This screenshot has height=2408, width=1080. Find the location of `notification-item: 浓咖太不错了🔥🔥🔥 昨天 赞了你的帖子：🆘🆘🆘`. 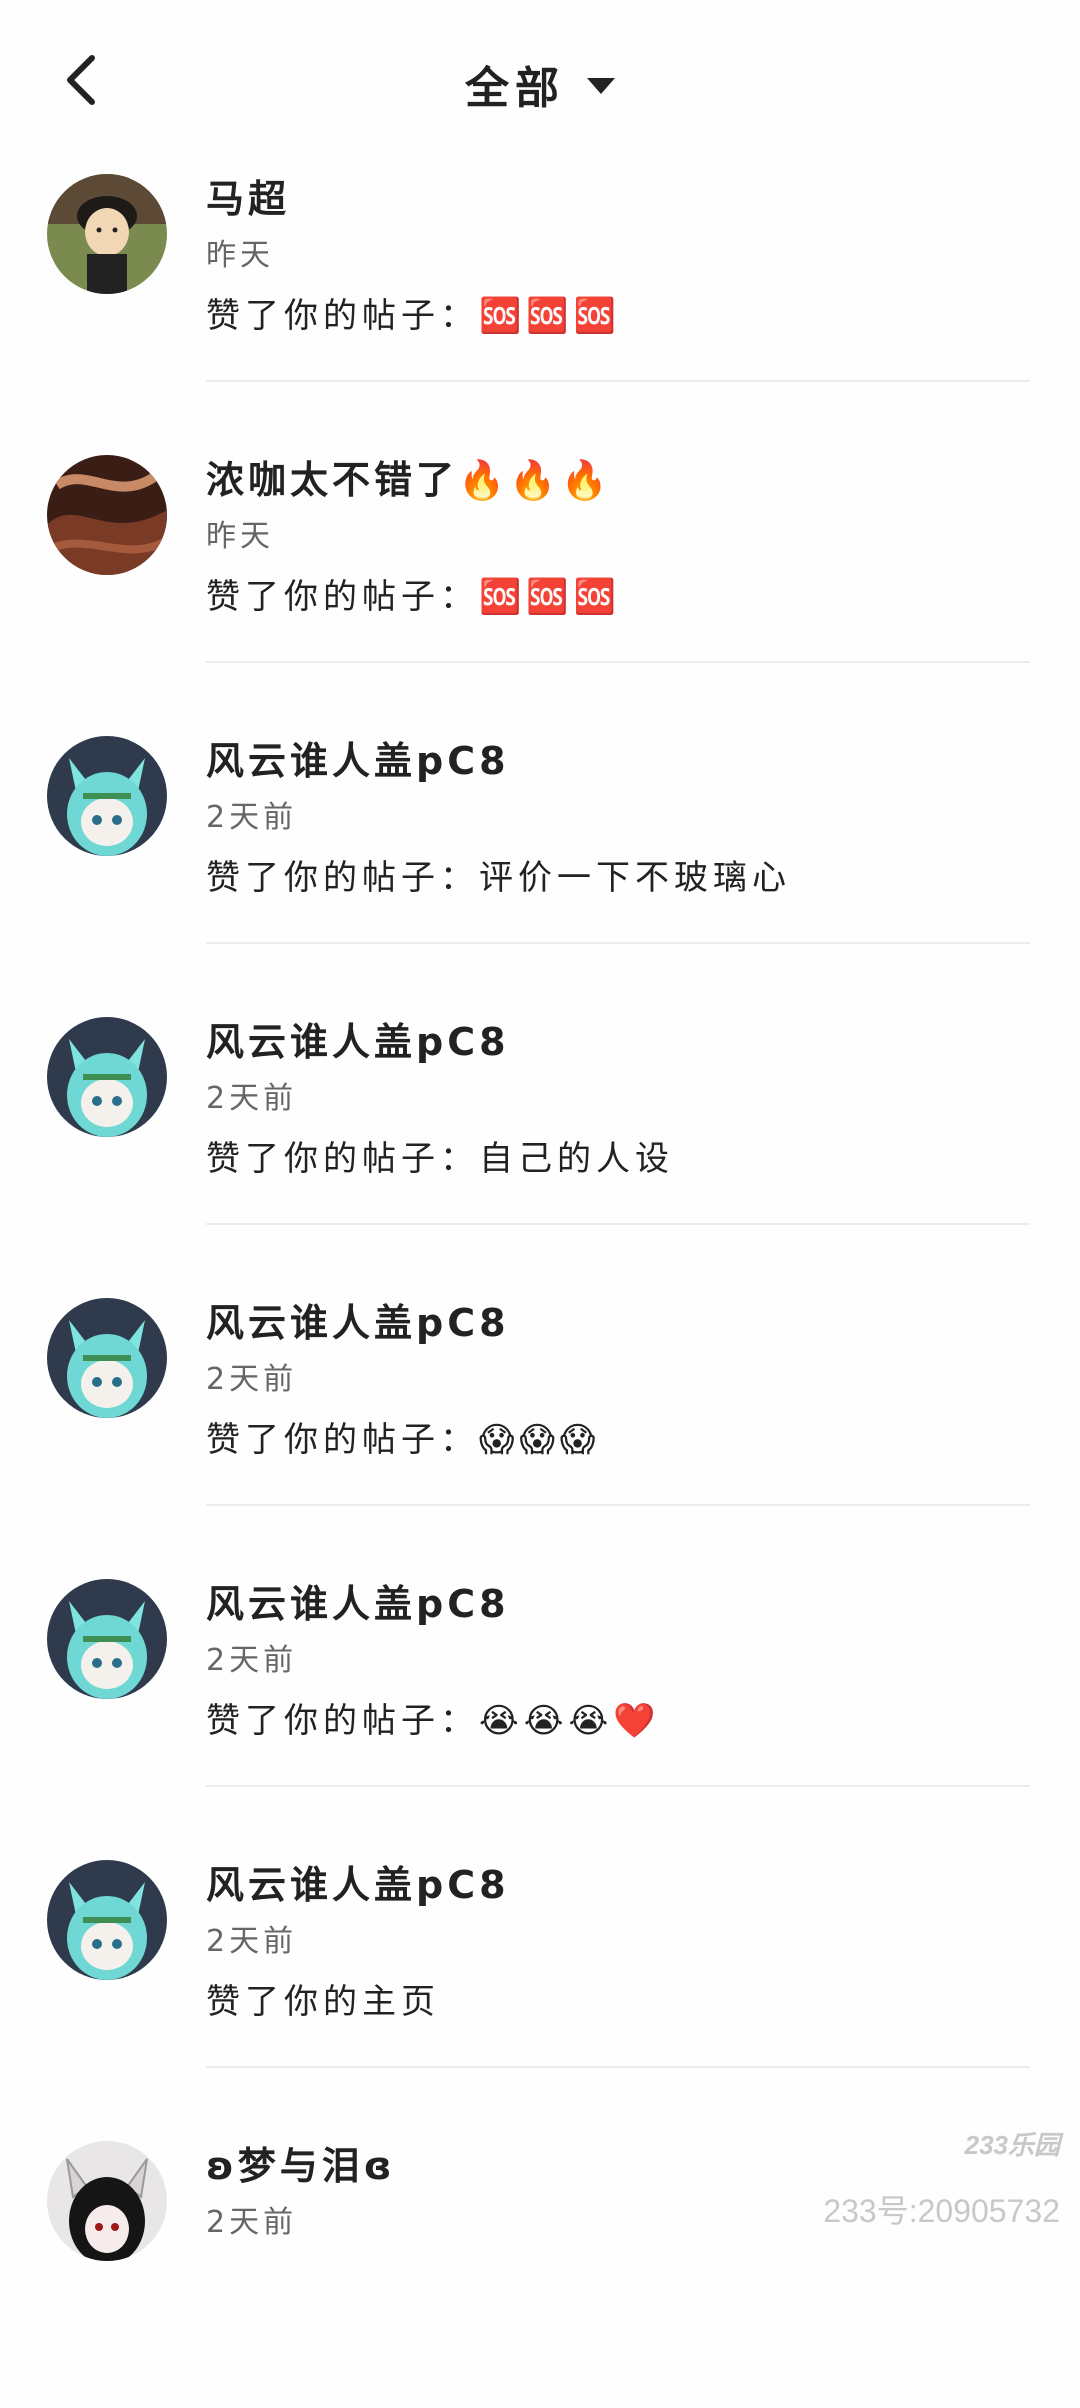

notification-item: 浓咖太不错了🔥🔥🔥 昨天 赞了你的帖子：🆘🆘🆘 is located at coordinates (540, 581).